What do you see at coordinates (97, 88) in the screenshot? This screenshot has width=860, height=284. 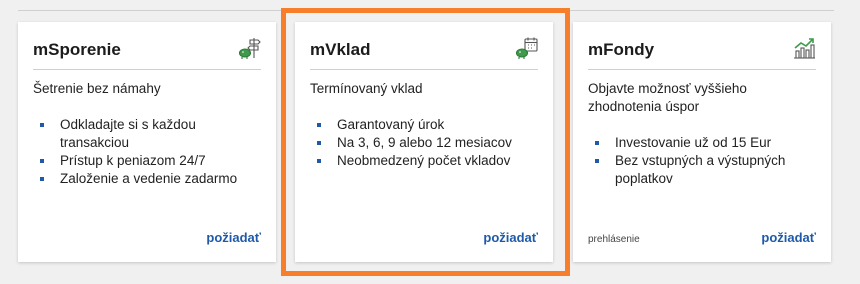 I see `card-description: Šetrenie bez námahy` at bounding box center [97, 88].